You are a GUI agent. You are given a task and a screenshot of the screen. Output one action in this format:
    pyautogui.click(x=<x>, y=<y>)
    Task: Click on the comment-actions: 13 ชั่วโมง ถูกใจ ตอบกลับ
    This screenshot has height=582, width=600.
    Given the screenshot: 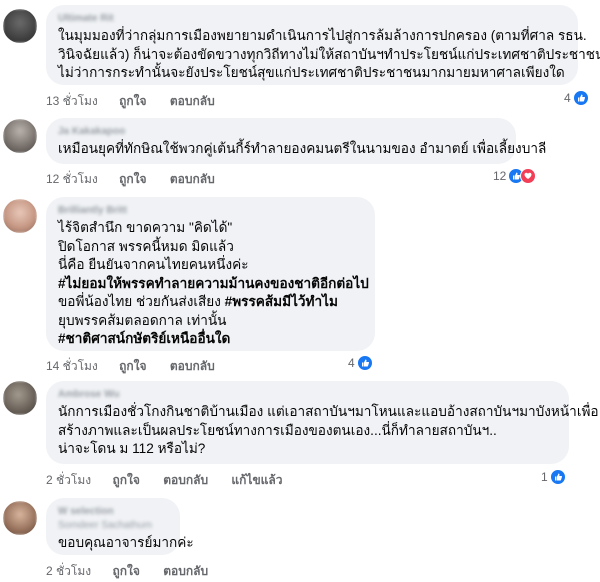 What is the action you would take?
    pyautogui.click(x=140, y=101)
    